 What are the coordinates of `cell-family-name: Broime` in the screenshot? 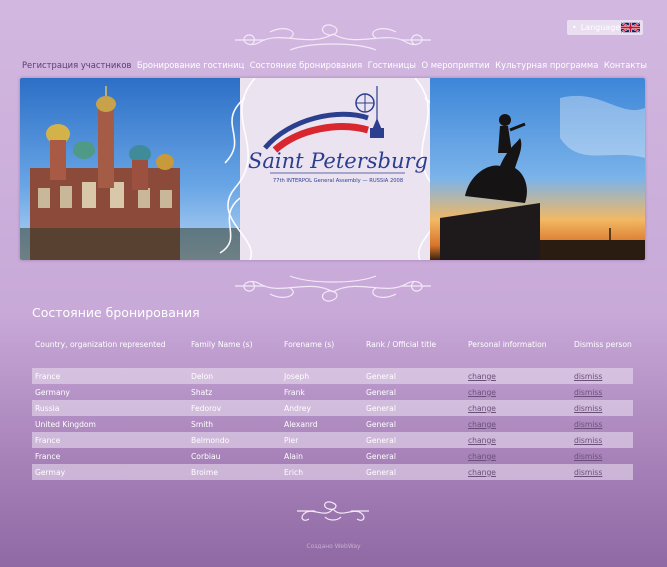 It's located at (234, 472).